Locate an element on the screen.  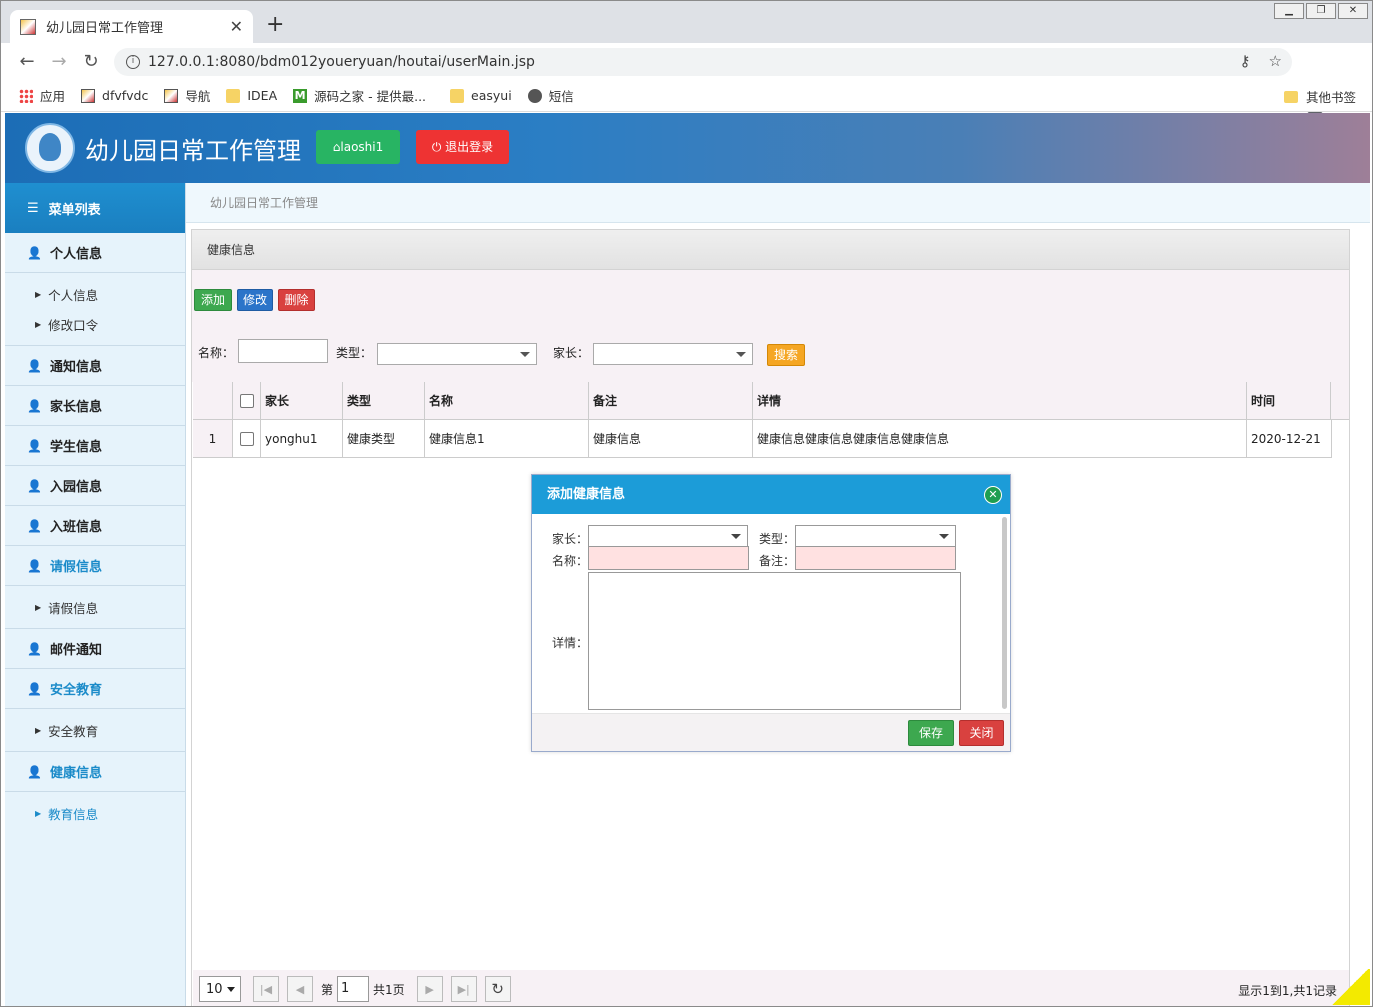
sidebar-item-change-password: ▶ 修改口令 is located at coordinates (95, 324).